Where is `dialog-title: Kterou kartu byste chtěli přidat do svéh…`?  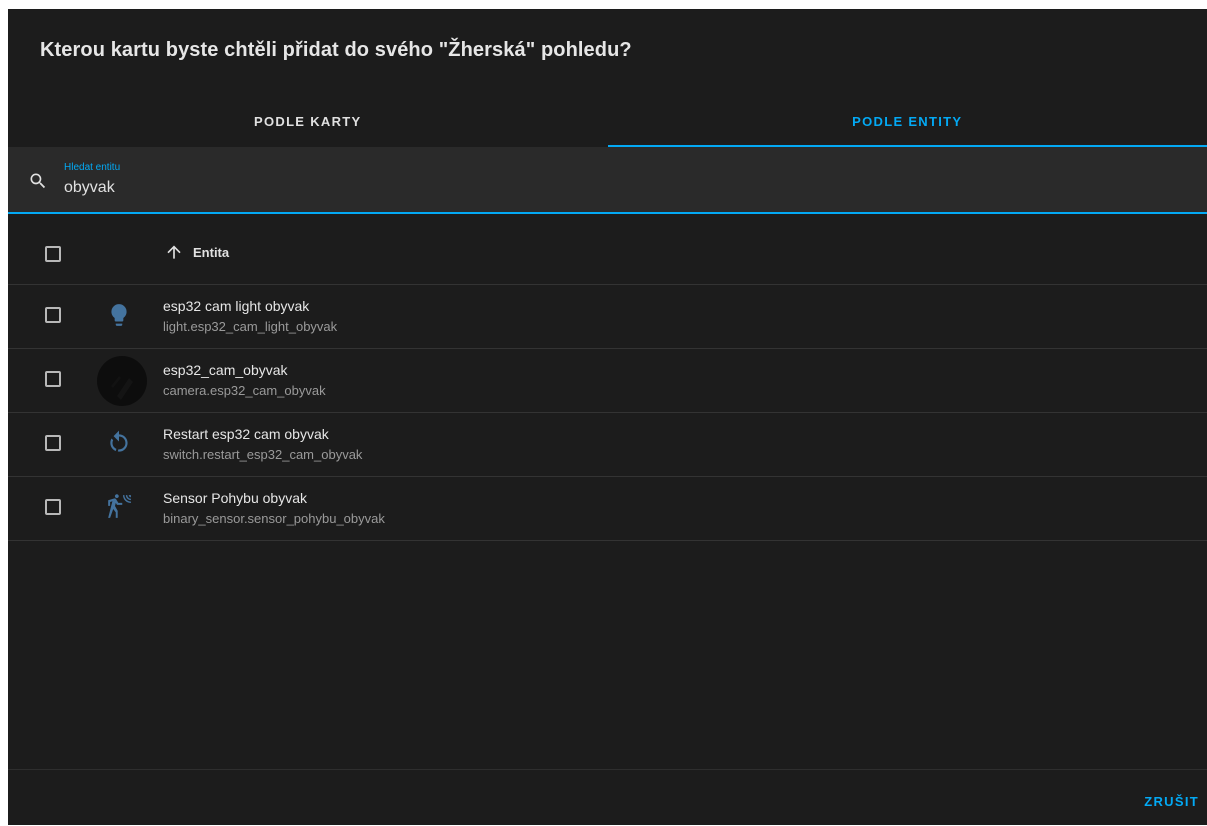
dialog-title: Kterou kartu byste chtěli přidat do svéh… is located at coordinates (336, 50).